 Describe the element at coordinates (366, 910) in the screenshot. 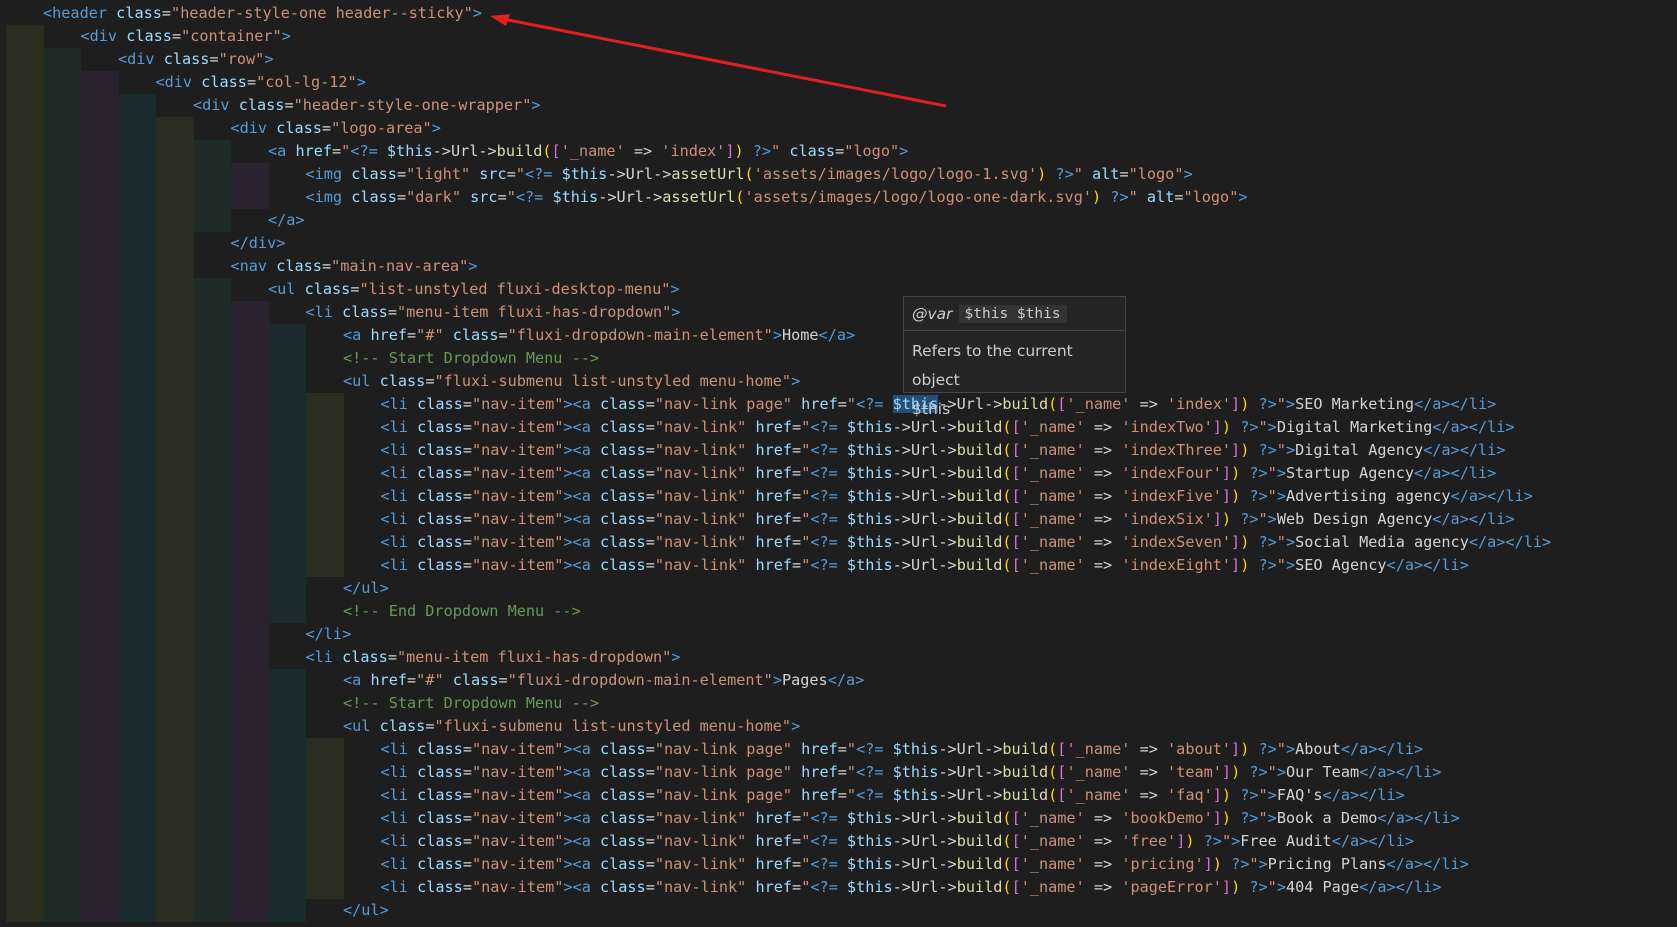

I see `code-token: </ul>` at that location.